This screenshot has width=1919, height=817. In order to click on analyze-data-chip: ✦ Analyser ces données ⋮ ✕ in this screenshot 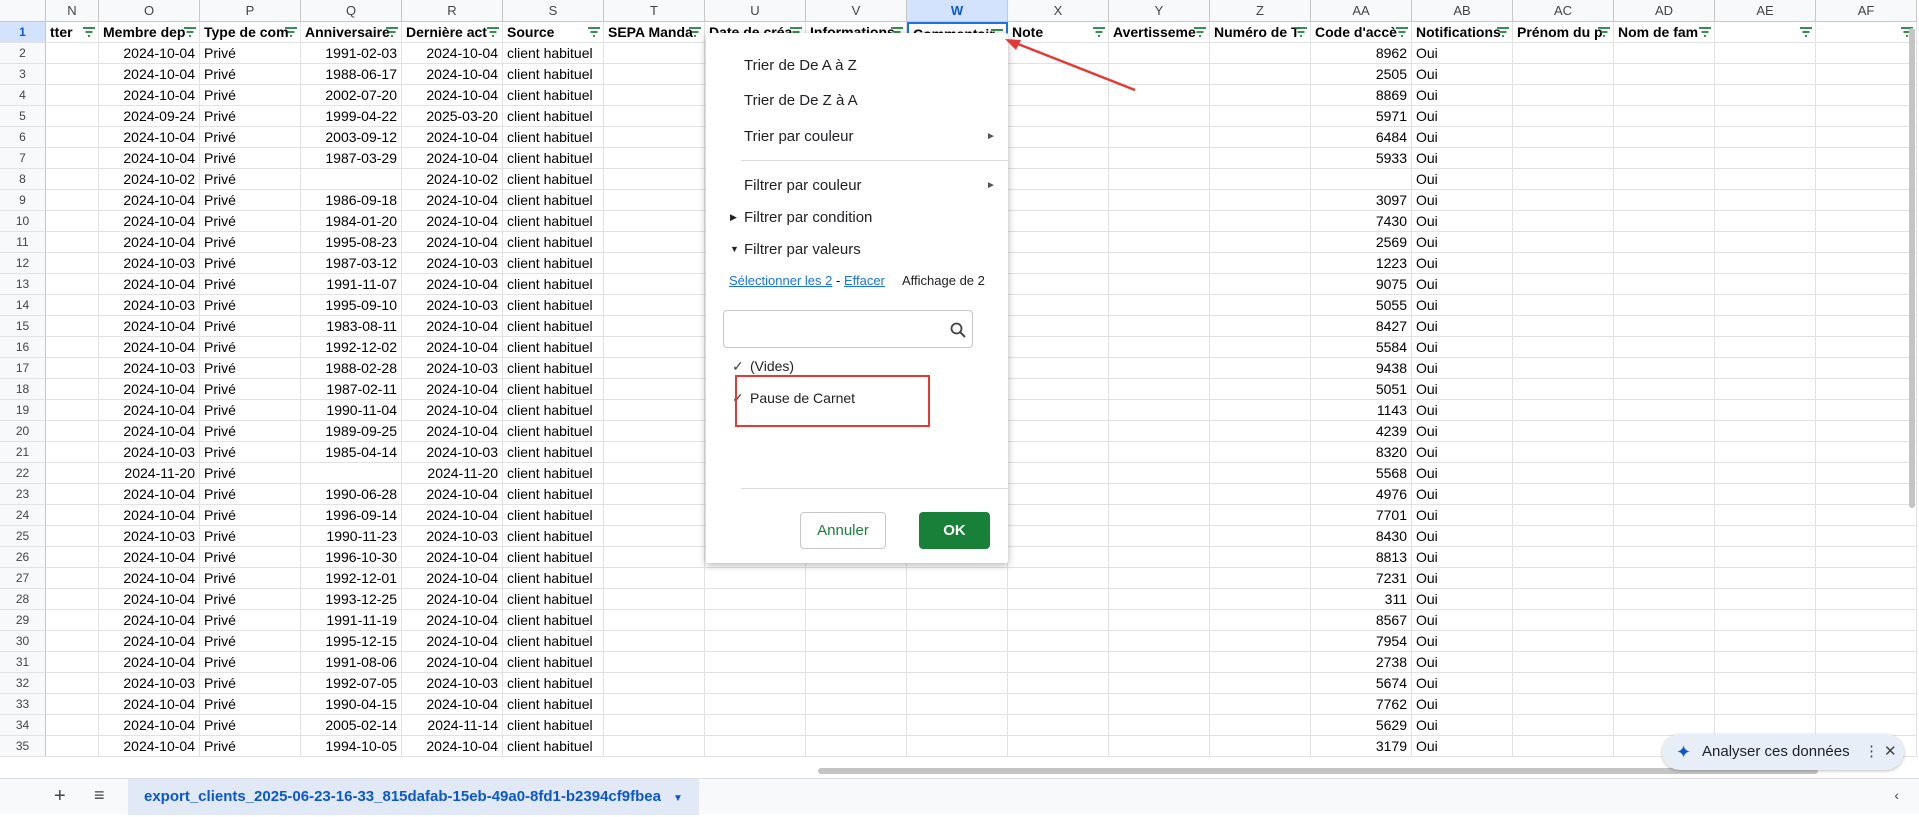, I will do `click(1783, 752)`.